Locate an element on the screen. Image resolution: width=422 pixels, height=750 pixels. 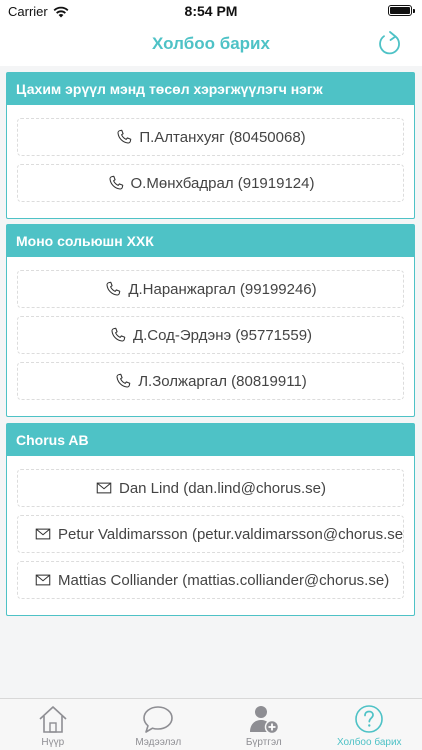
tab-label: Холбоо барих is located at coordinates (369, 742).